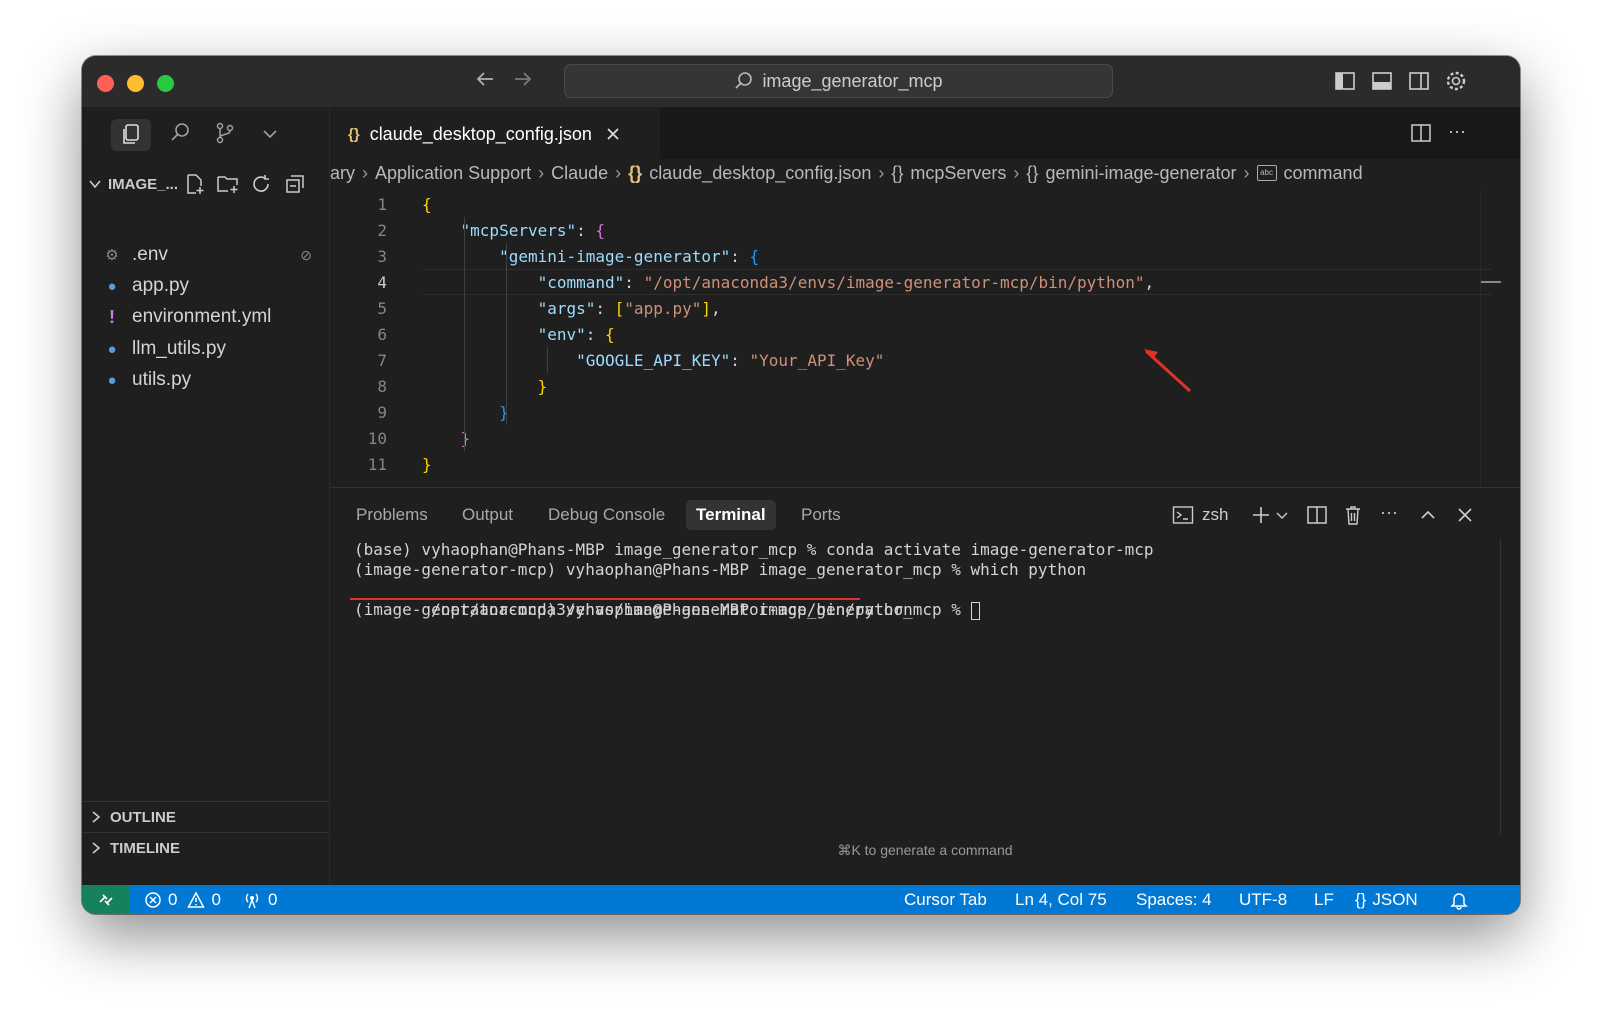 Image resolution: width=1600 pixels, height=1020 pixels. I want to click on command-center-search: image_generator_mcp, so click(838, 81).